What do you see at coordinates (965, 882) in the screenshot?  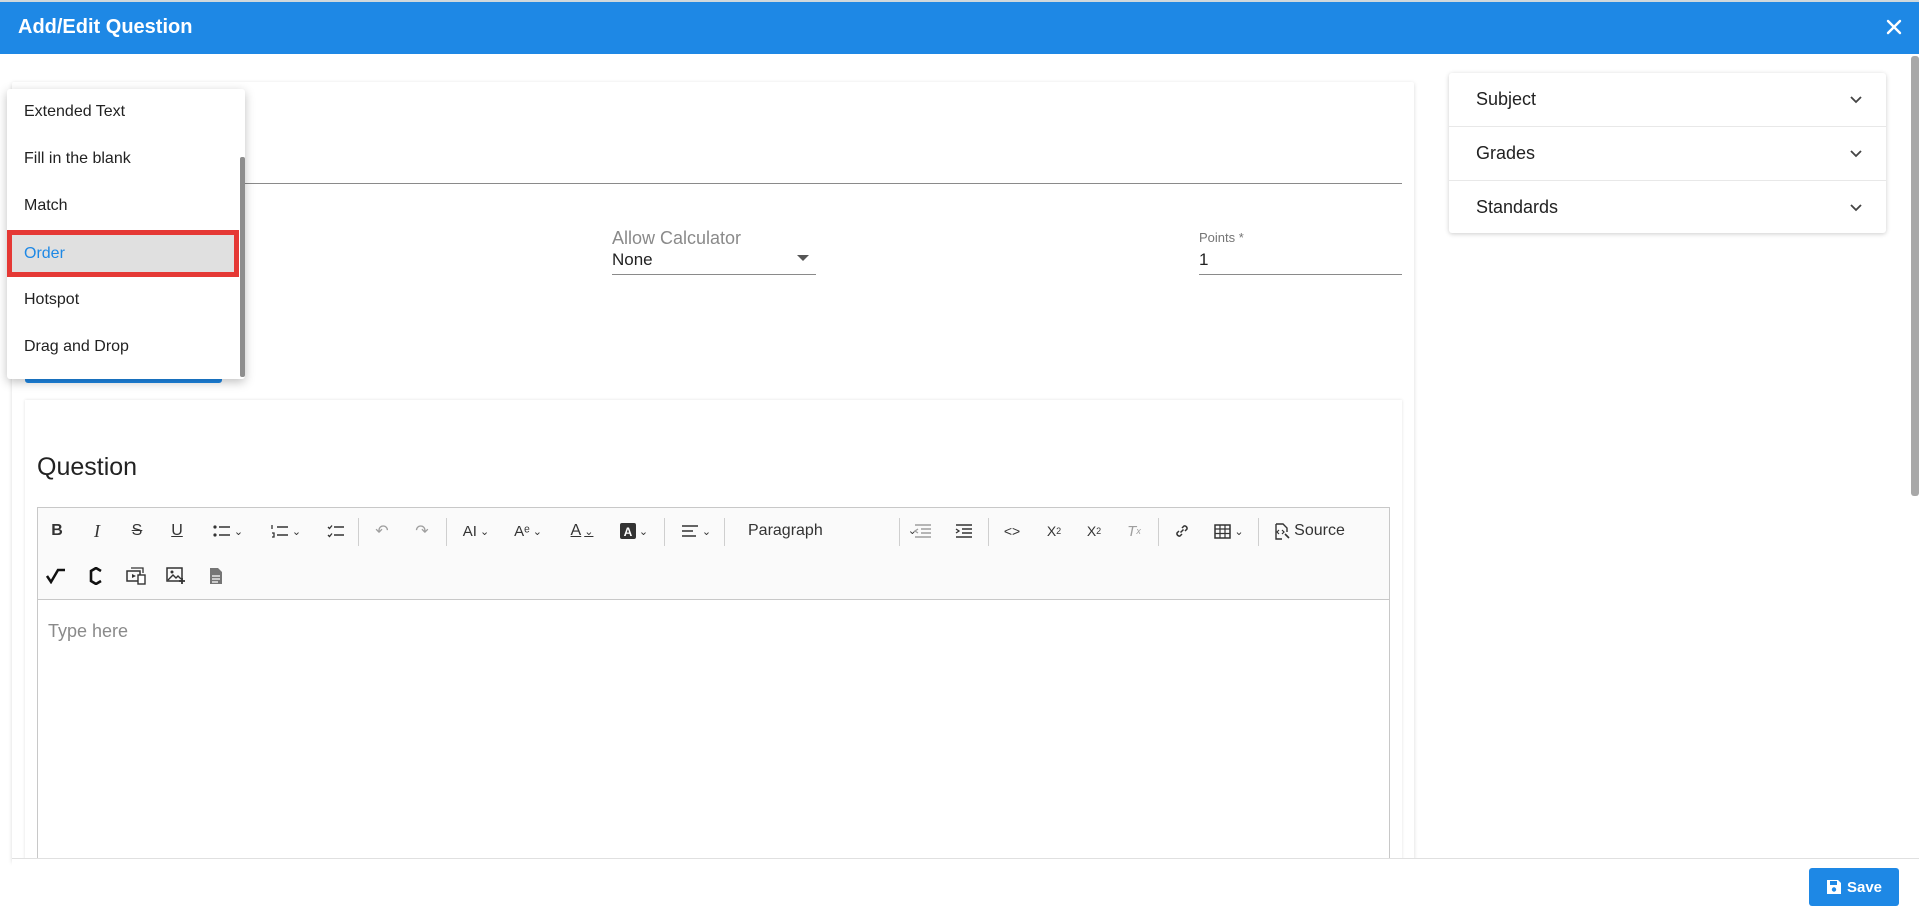 I see `dialog-footer: Save` at bounding box center [965, 882].